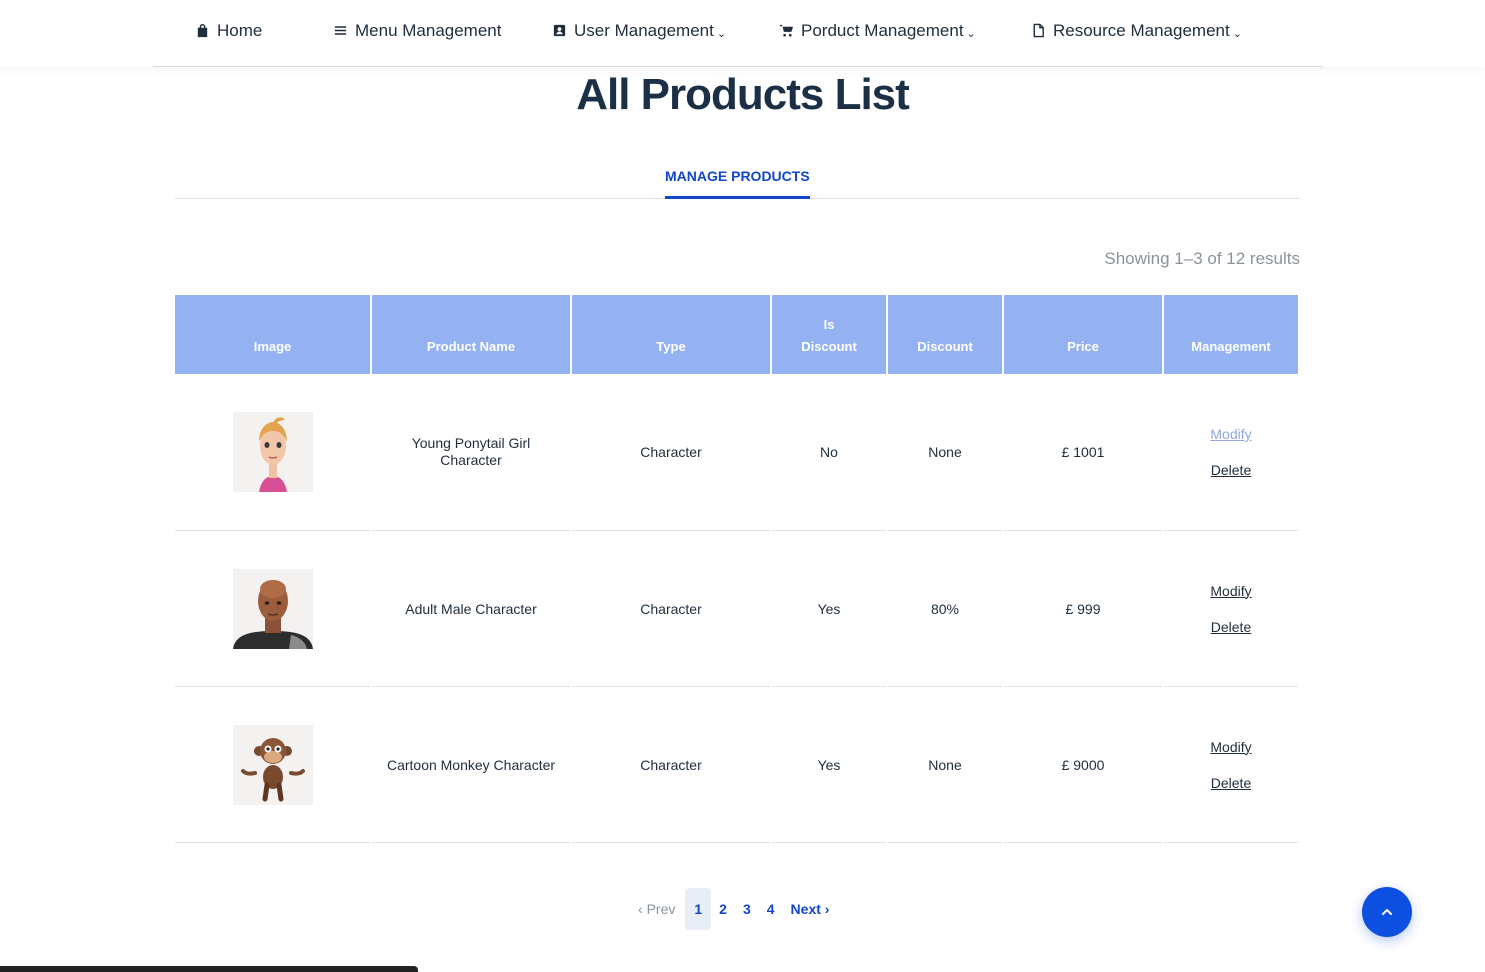 Image resolution: width=1485 pixels, height=972 pixels. I want to click on male-character-thumbnail, so click(272, 608).